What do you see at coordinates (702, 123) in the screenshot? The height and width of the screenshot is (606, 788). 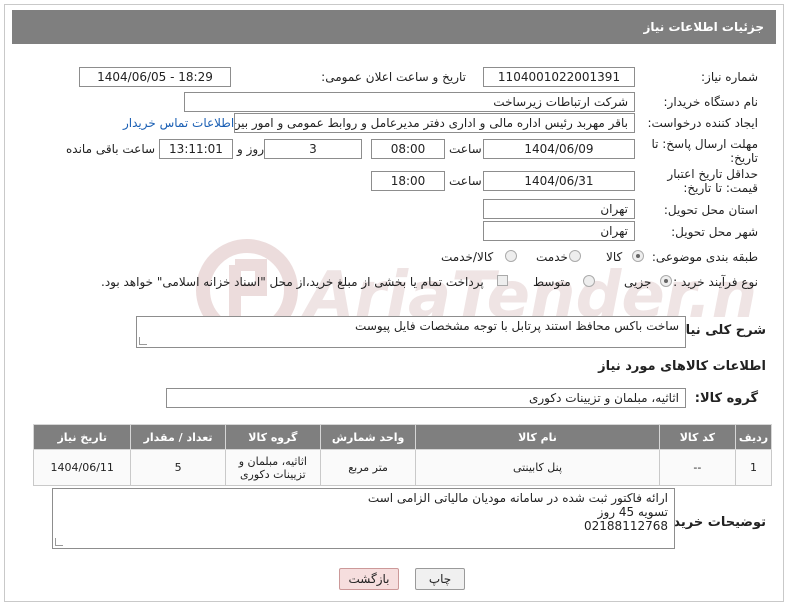 I see `requester-label: ایجاد کننده درخواست:` at bounding box center [702, 123].